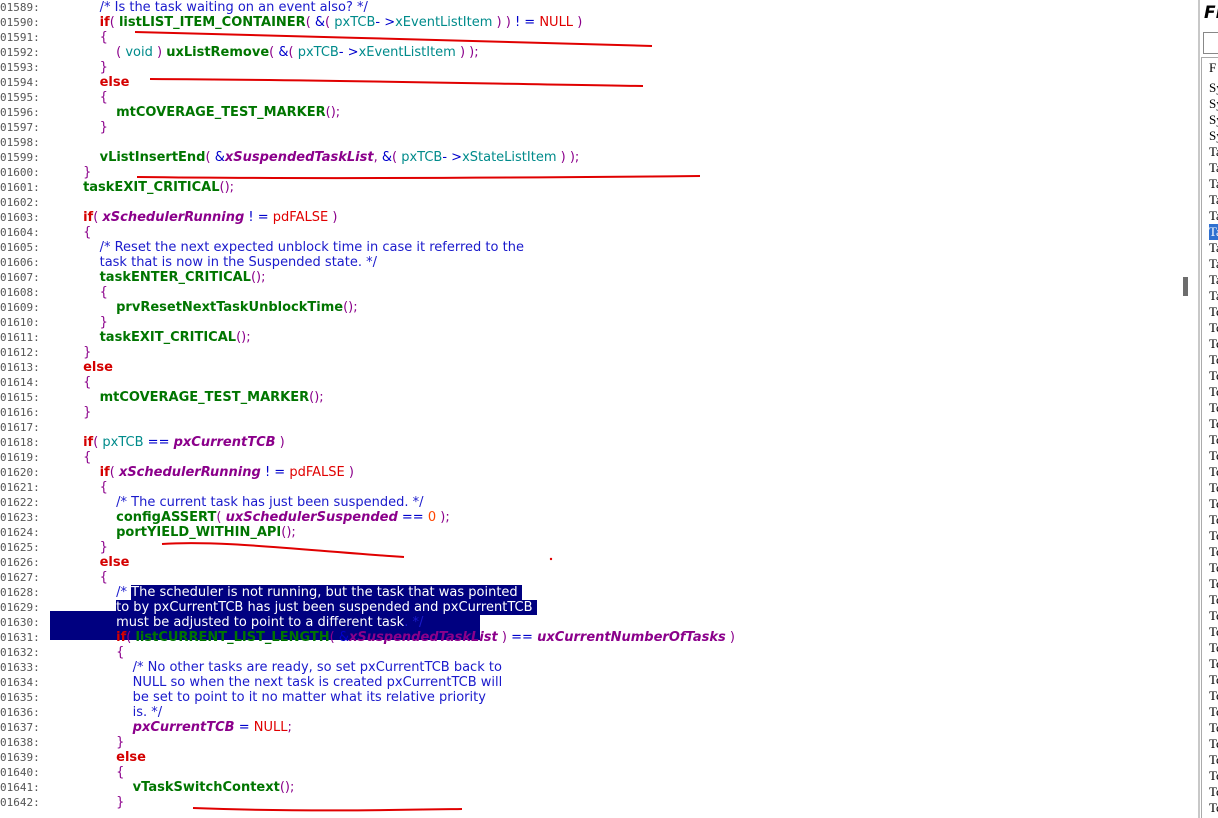 This screenshot has width=1218, height=818. What do you see at coordinates (594, 742) in the screenshot?
I see `code-line: 01638: }` at bounding box center [594, 742].